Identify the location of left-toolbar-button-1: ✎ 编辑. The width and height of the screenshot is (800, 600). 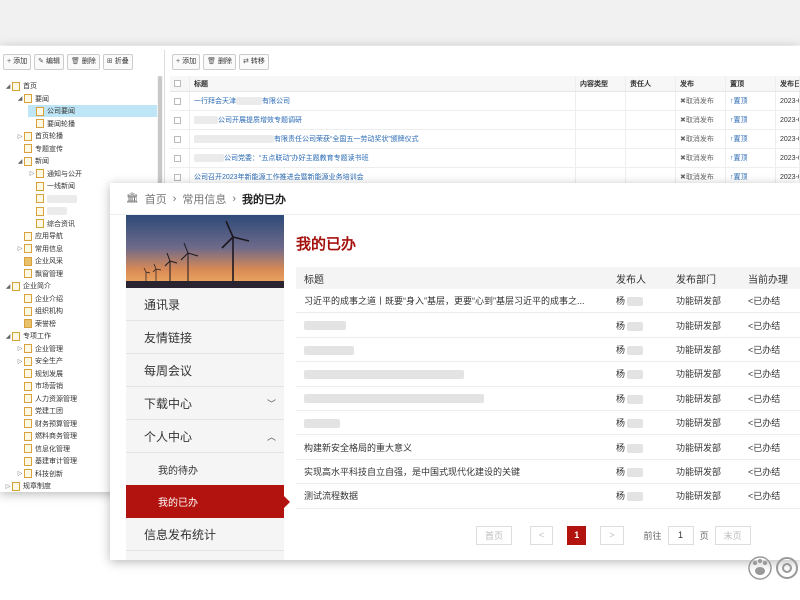
(49, 62).